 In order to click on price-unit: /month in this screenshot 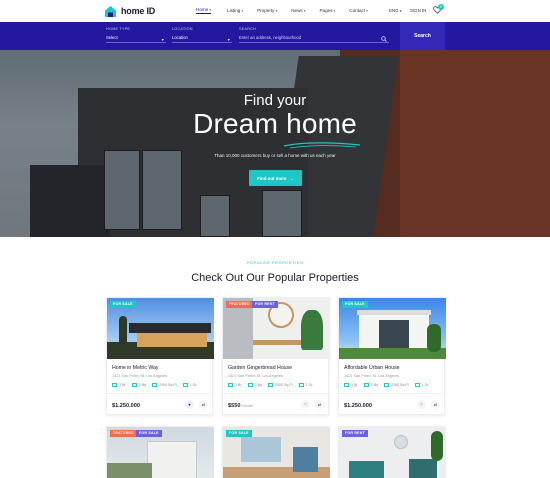, I will do `click(247, 406)`.